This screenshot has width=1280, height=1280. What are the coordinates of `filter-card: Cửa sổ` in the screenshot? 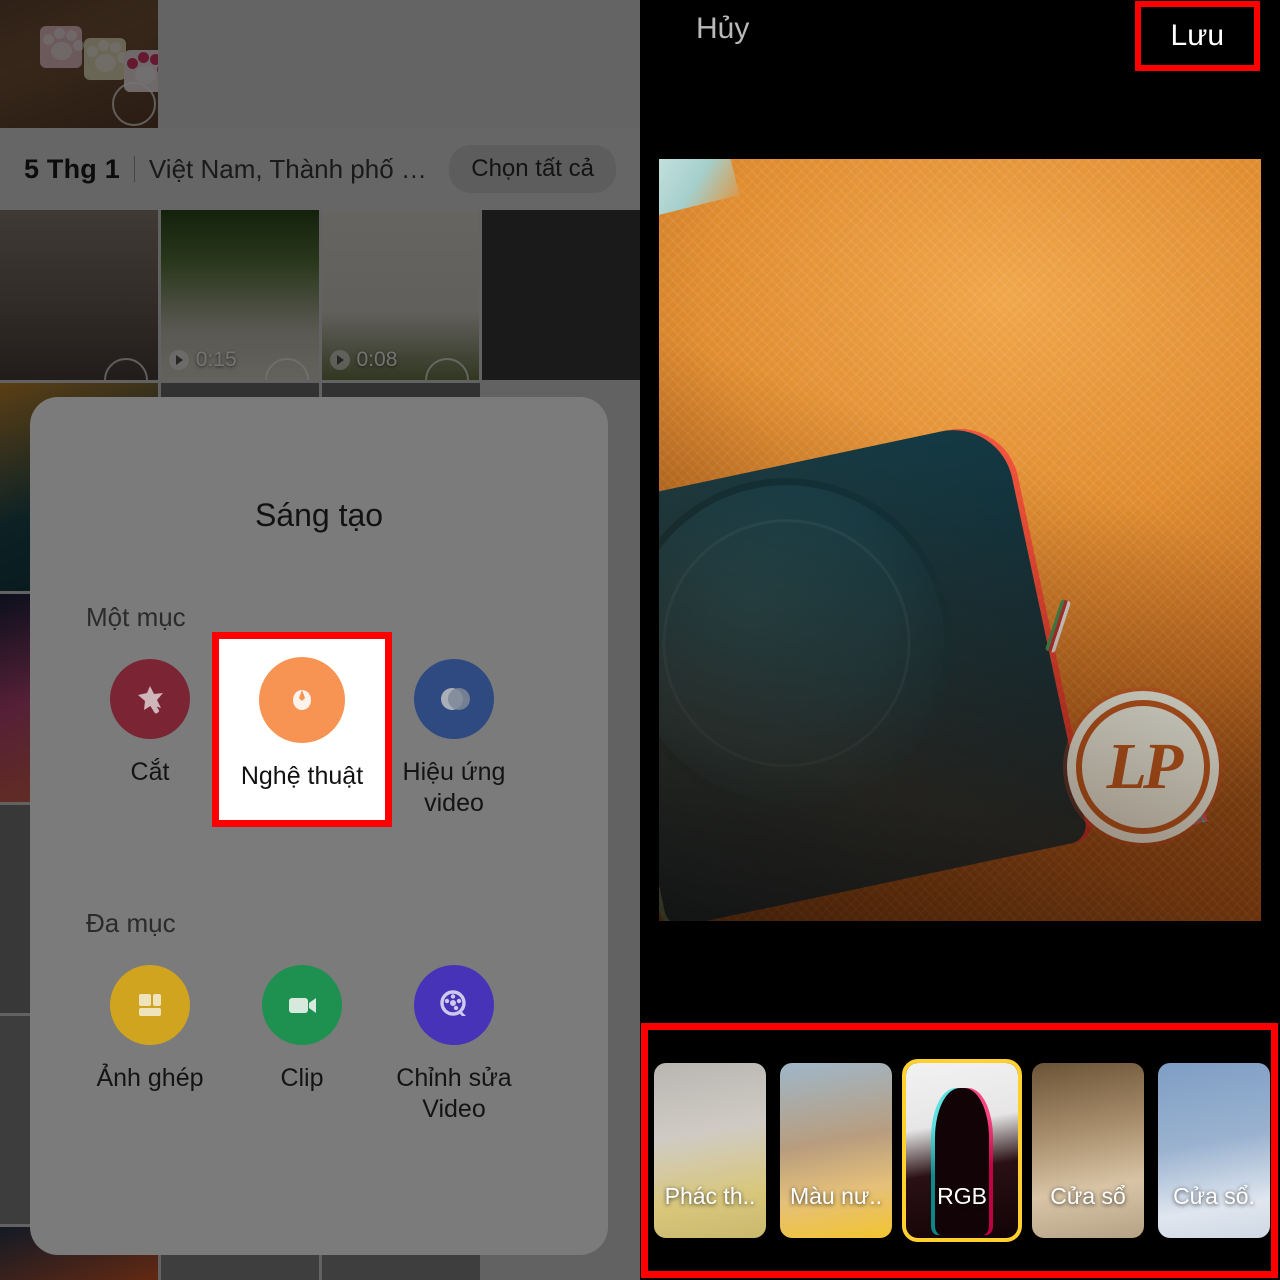 It's located at (1088, 1150).